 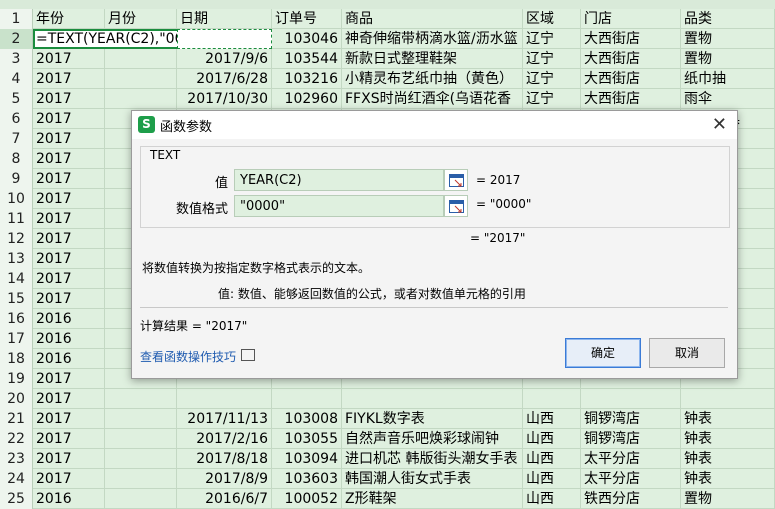 I want to click on table-cell: 2017/8/9, so click(x=224, y=479).